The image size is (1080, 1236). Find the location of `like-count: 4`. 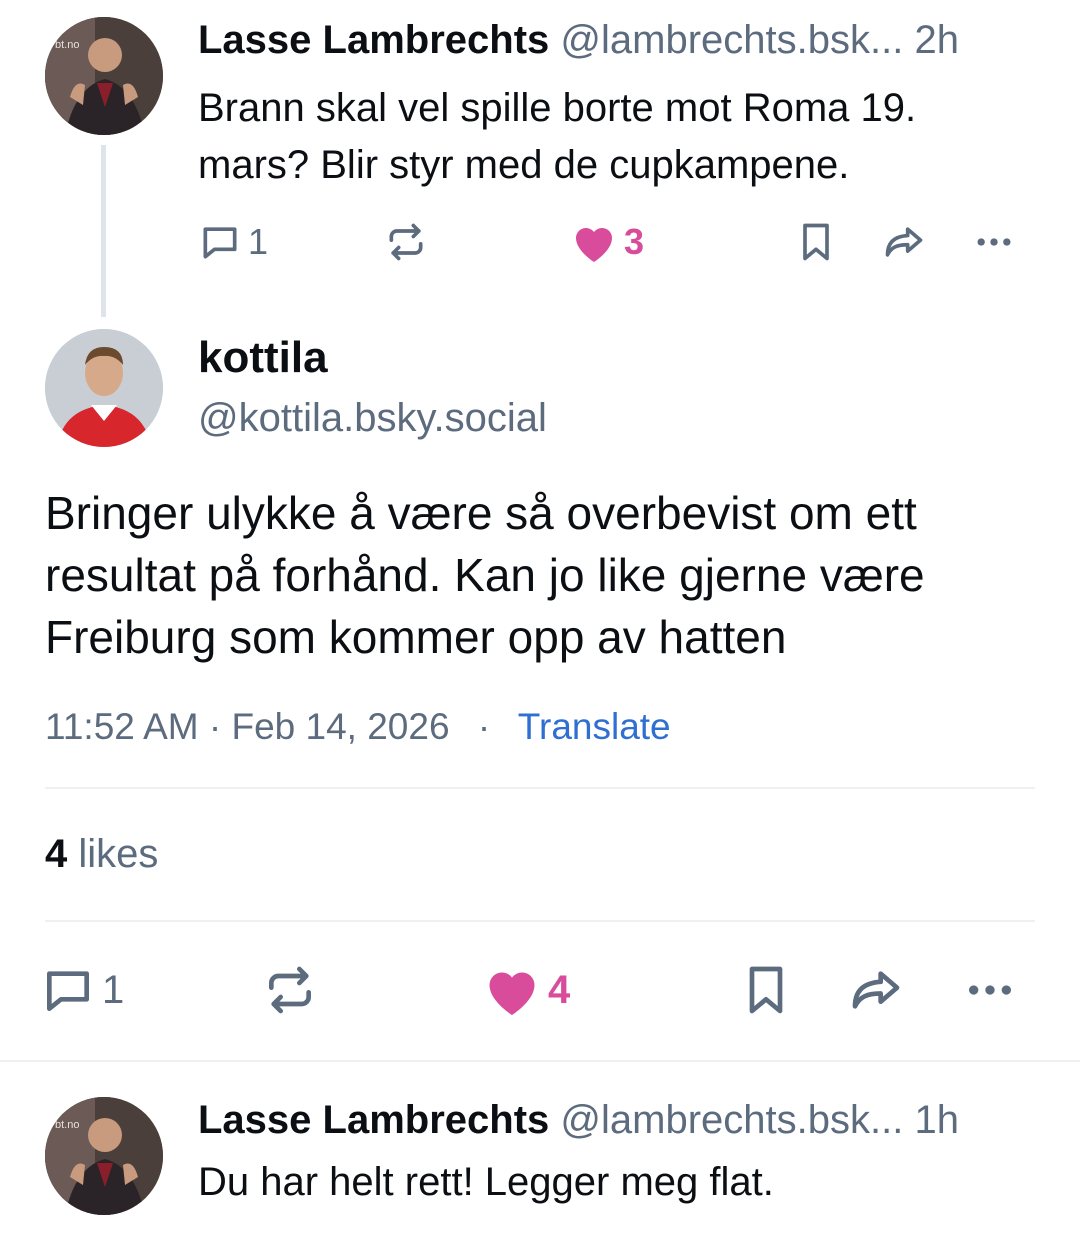

like-count: 4 is located at coordinates (559, 989).